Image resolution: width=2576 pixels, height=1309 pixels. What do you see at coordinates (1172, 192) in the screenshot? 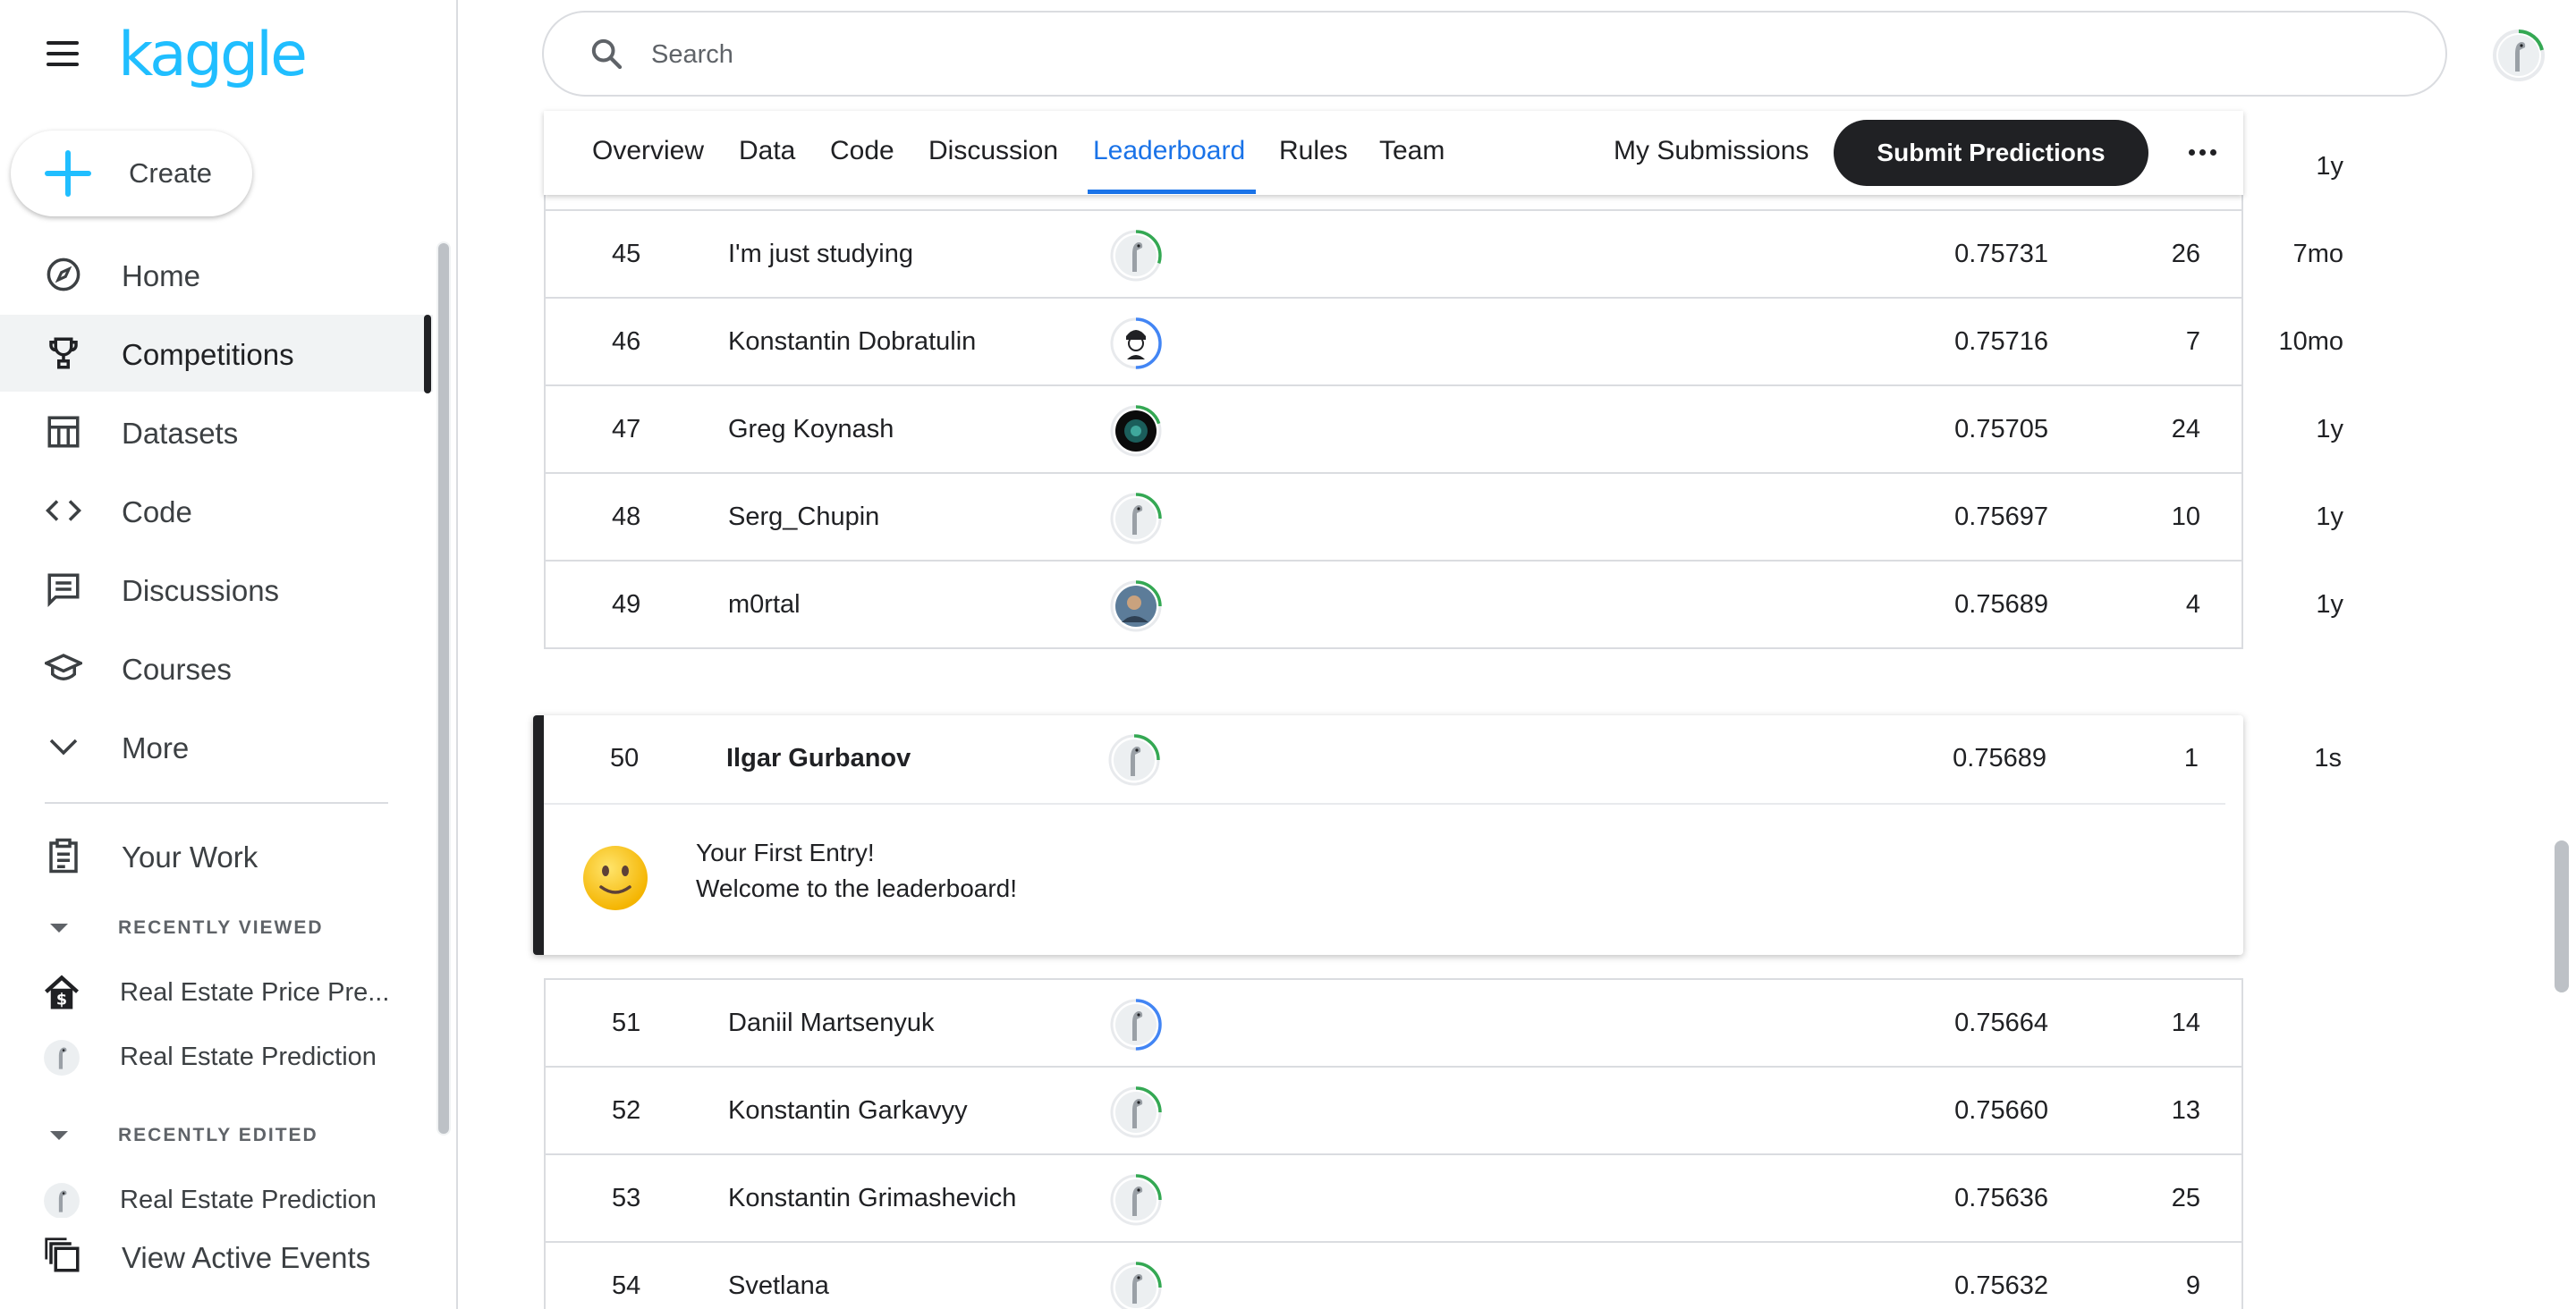
I see `active-tab-underline` at bounding box center [1172, 192].